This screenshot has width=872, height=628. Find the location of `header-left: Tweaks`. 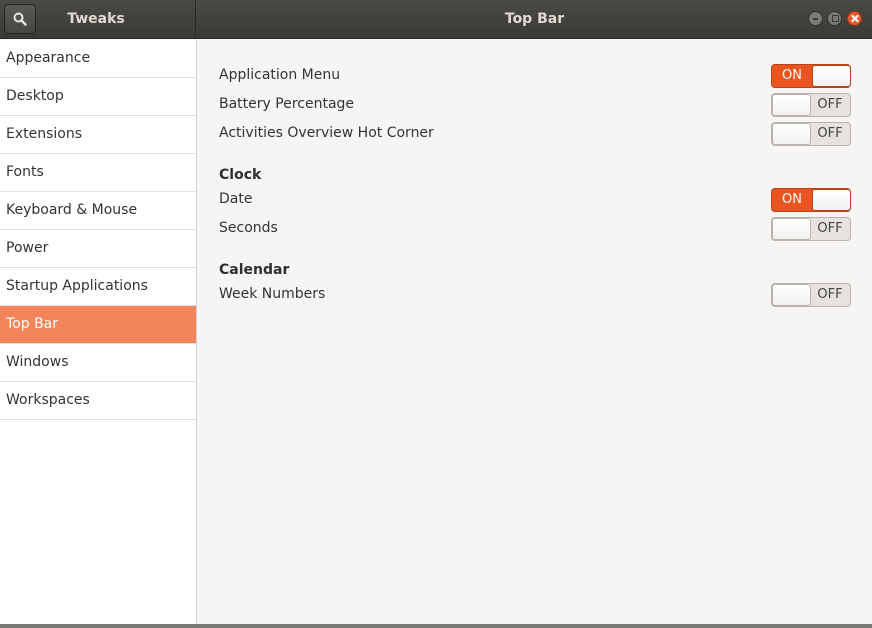

header-left: Tweaks is located at coordinates (98, 19).